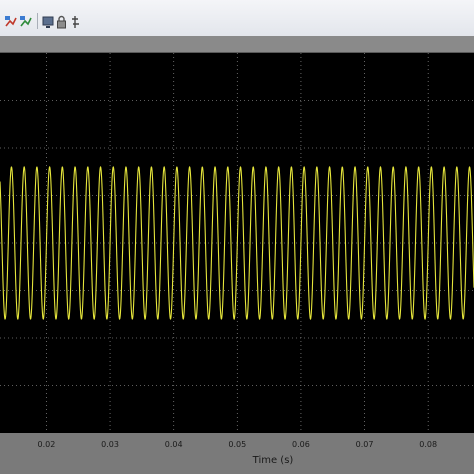 The width and height of the screenshot is (474, 474). Describe the element at coordinates (174, 444) in the screenshot. I see `x-tick-label: 0.04` at that location.